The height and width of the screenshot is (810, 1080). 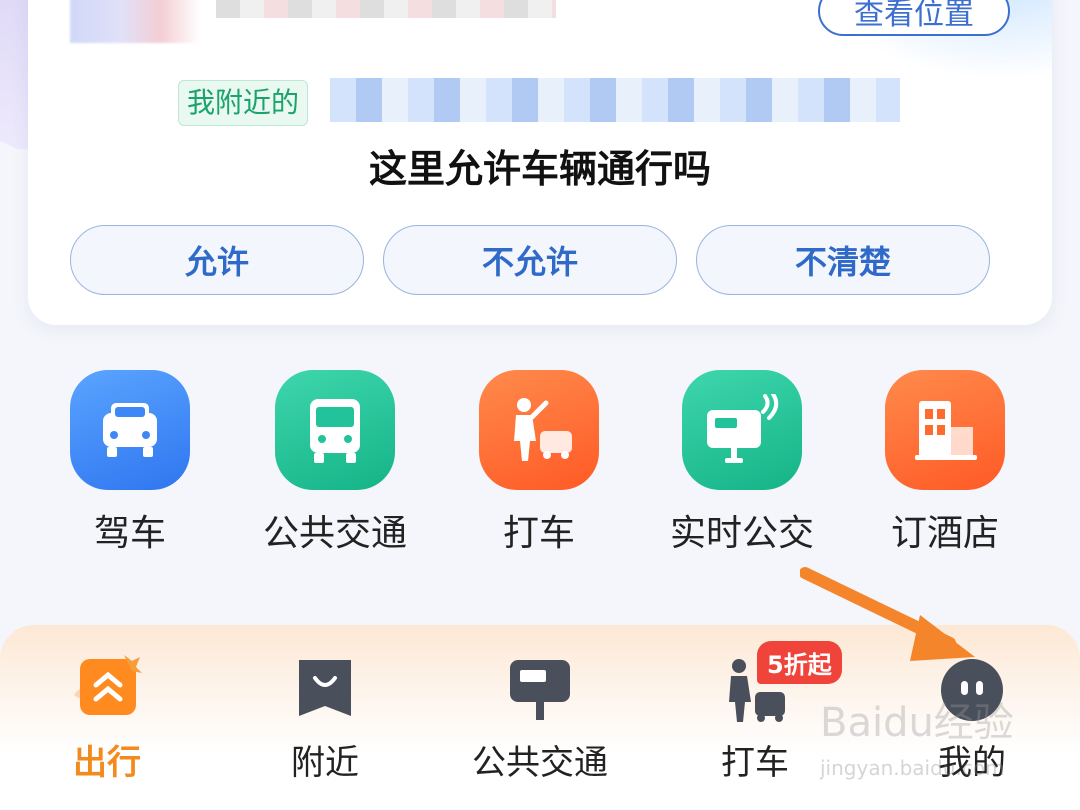 What do you see at coordinates (386, 9) in the screenshot?
I see `blurred-title` at bounding box center [386, 9].